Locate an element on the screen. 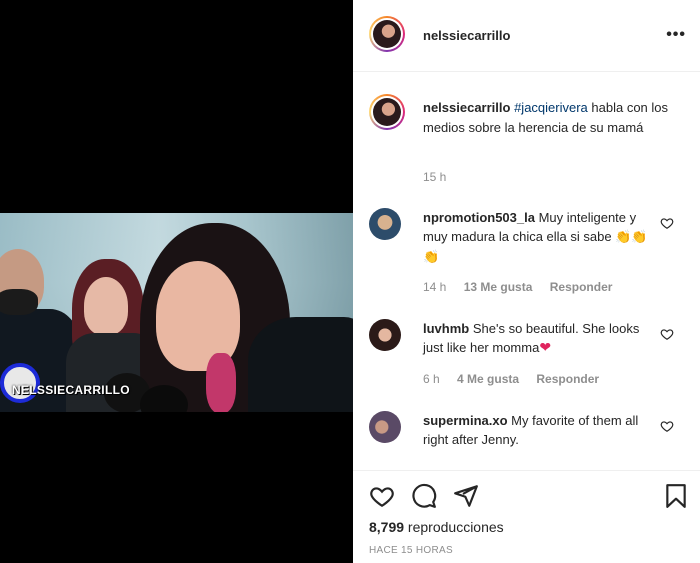 The image size is (700, 563). comment-meta: 6 h 4 Me gusta Responder is located at coordinates (518, 379).